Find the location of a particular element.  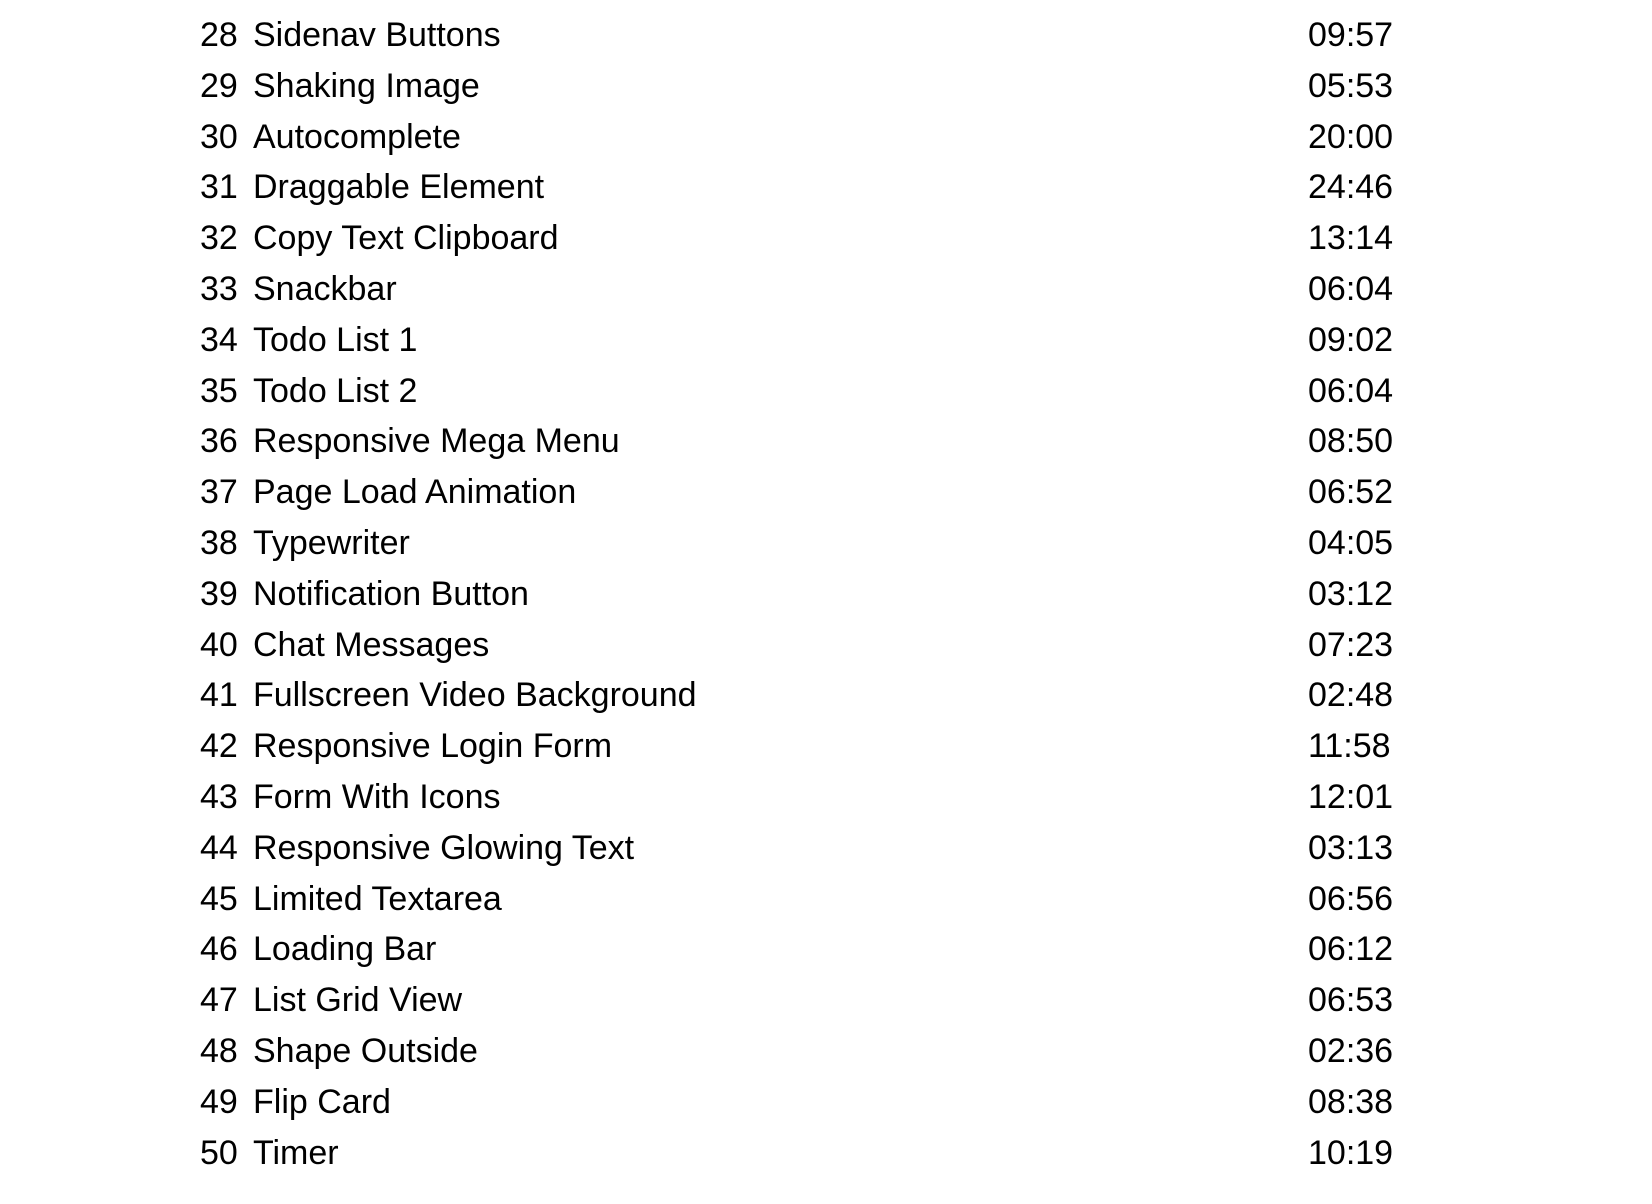

lesson-duration: 02:36 is located at coordinates (1351, 1050).